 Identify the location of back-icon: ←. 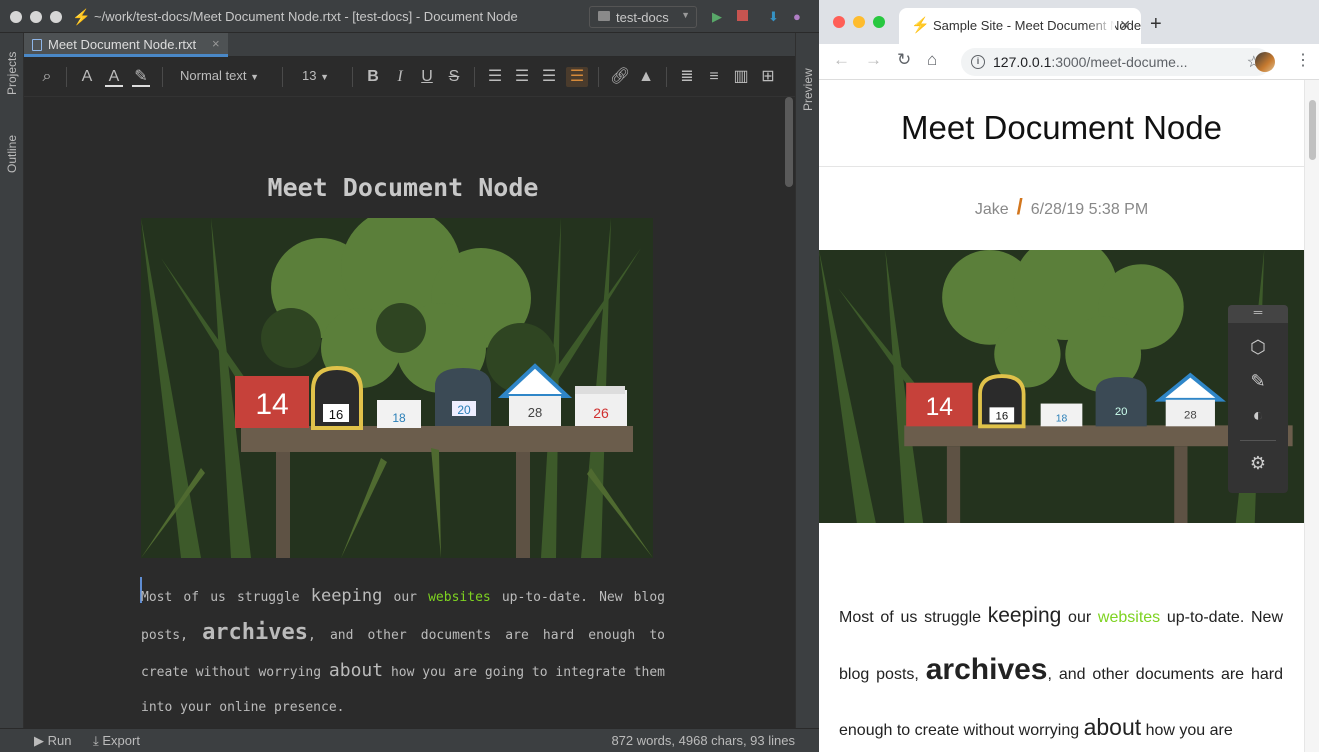
(841, 60).